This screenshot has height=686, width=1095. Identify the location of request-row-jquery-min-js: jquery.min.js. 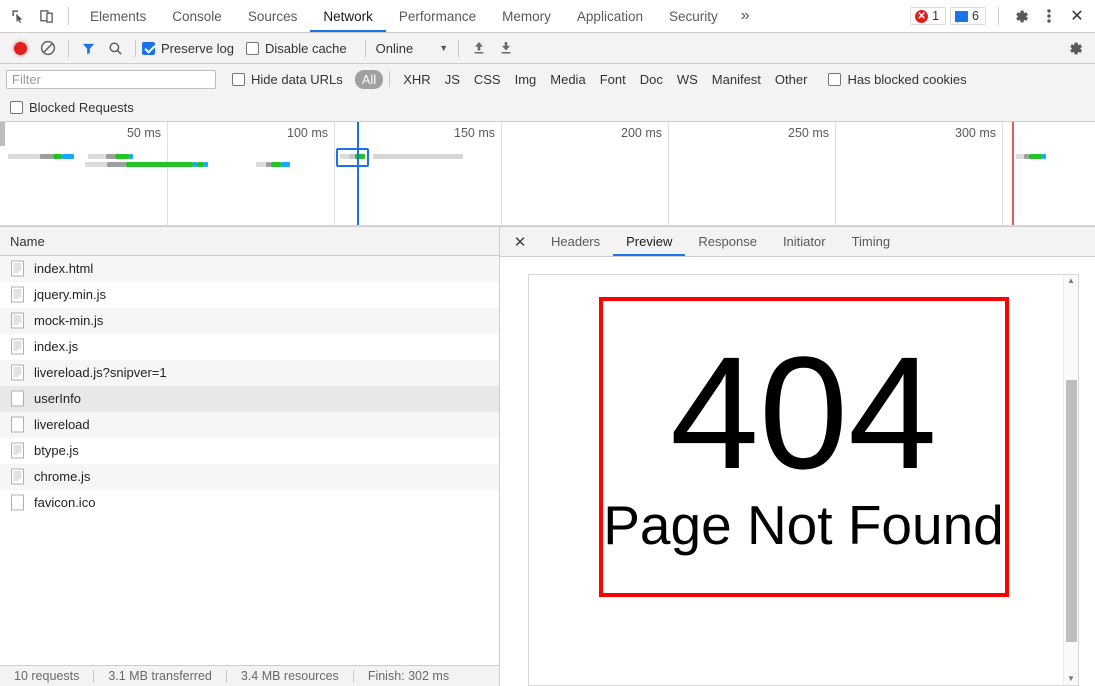
(249, 295).